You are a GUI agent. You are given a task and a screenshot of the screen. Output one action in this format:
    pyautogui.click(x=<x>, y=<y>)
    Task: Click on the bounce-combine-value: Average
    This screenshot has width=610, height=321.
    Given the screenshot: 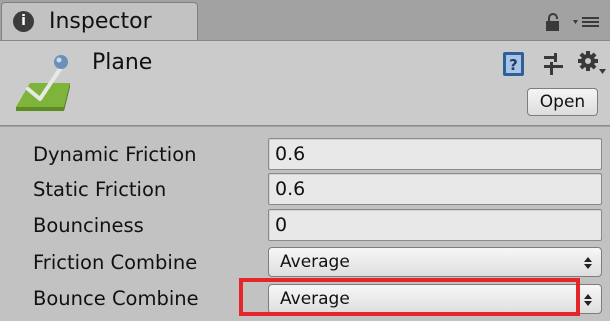 What is the action you would take?
    pyautogui.click(x=315, y=299)
    